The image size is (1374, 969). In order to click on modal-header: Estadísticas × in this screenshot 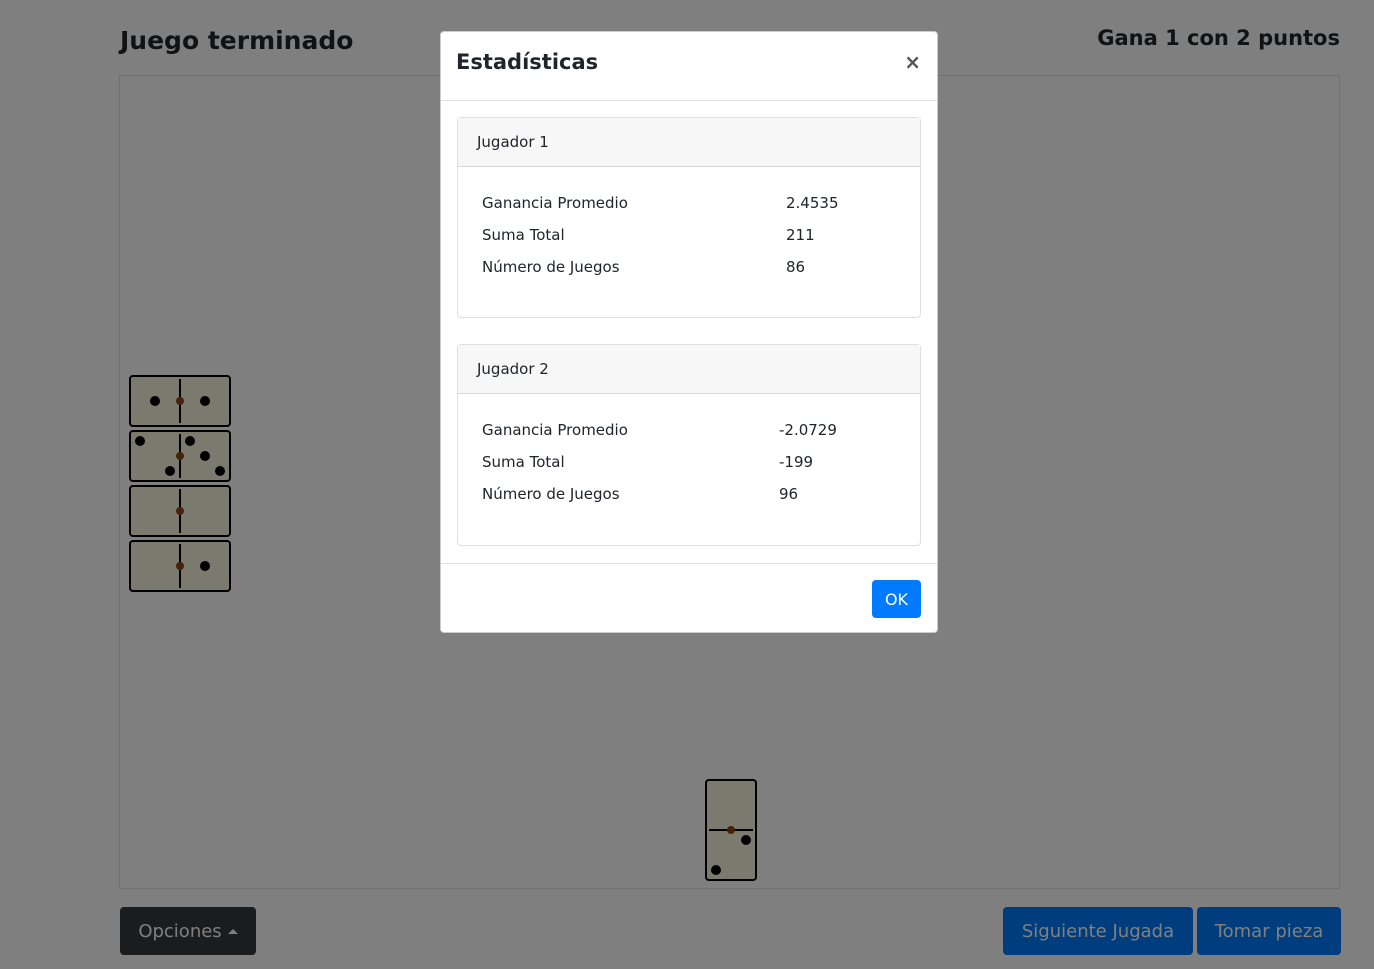, I will do `click(689, 66)`.